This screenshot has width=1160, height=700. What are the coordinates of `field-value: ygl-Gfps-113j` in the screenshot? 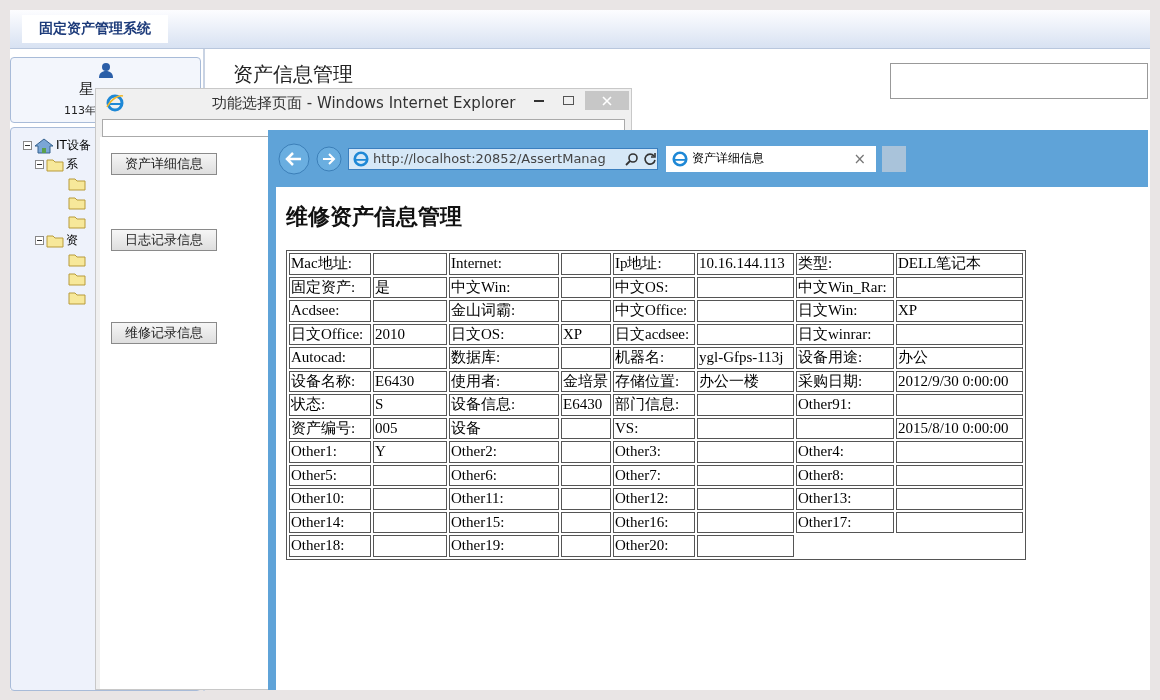 It's located at (745, 358).